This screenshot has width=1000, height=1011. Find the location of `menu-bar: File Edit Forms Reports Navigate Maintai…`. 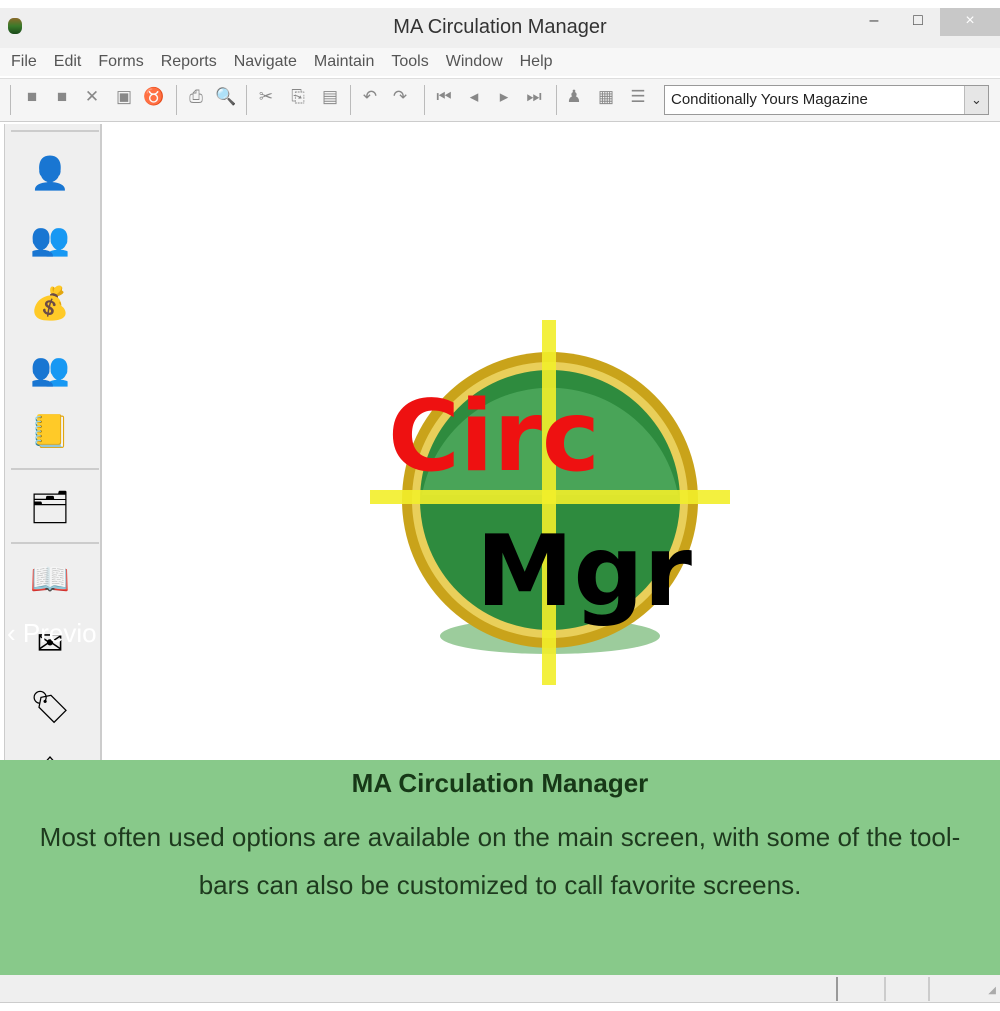

menu-bar: File Edit Forms Reports Navigate Maintai… is located at coordinates (500, 62).